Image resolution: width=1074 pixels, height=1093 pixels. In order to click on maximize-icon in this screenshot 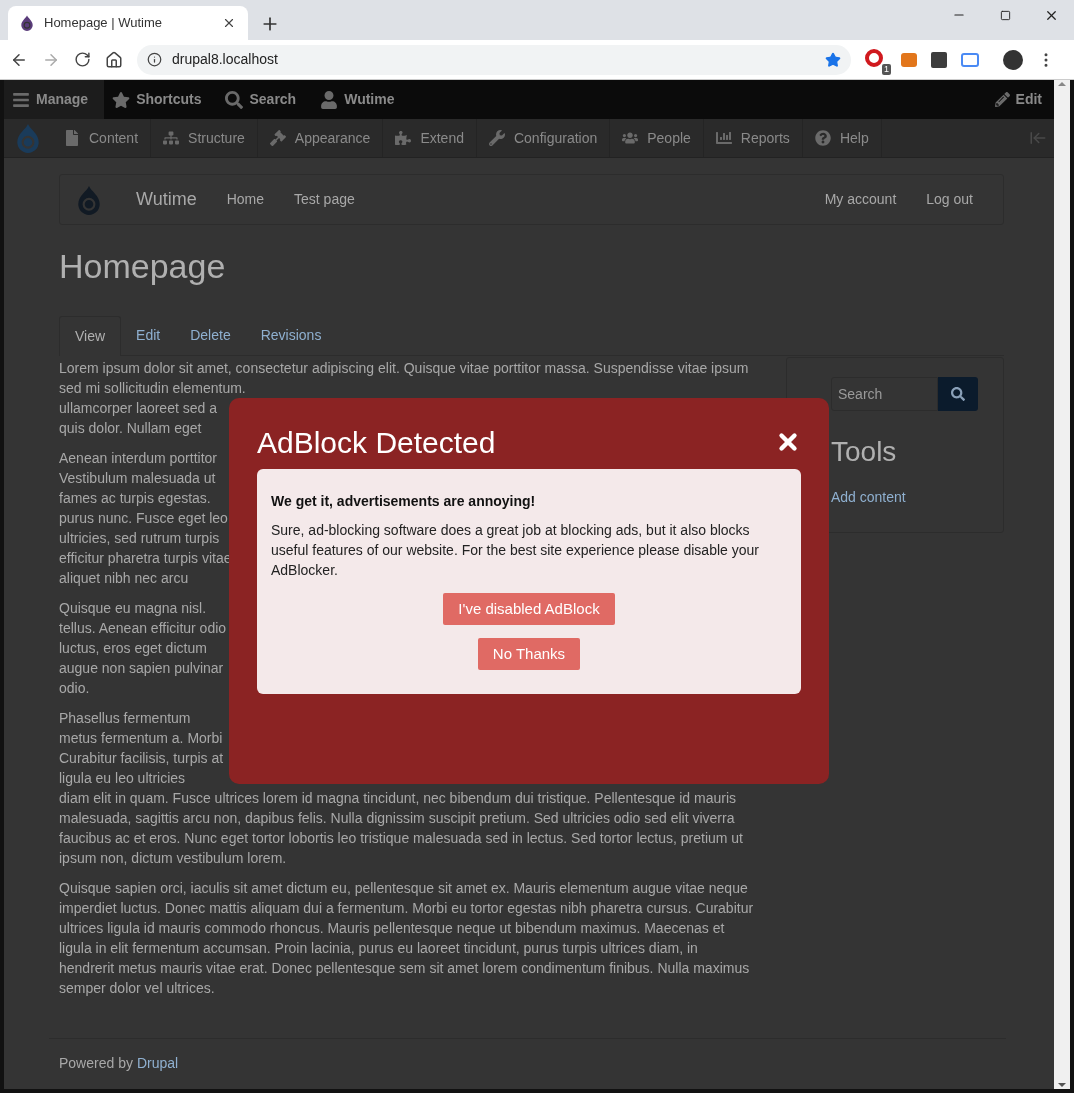, I will do `click(1005, 15)`.